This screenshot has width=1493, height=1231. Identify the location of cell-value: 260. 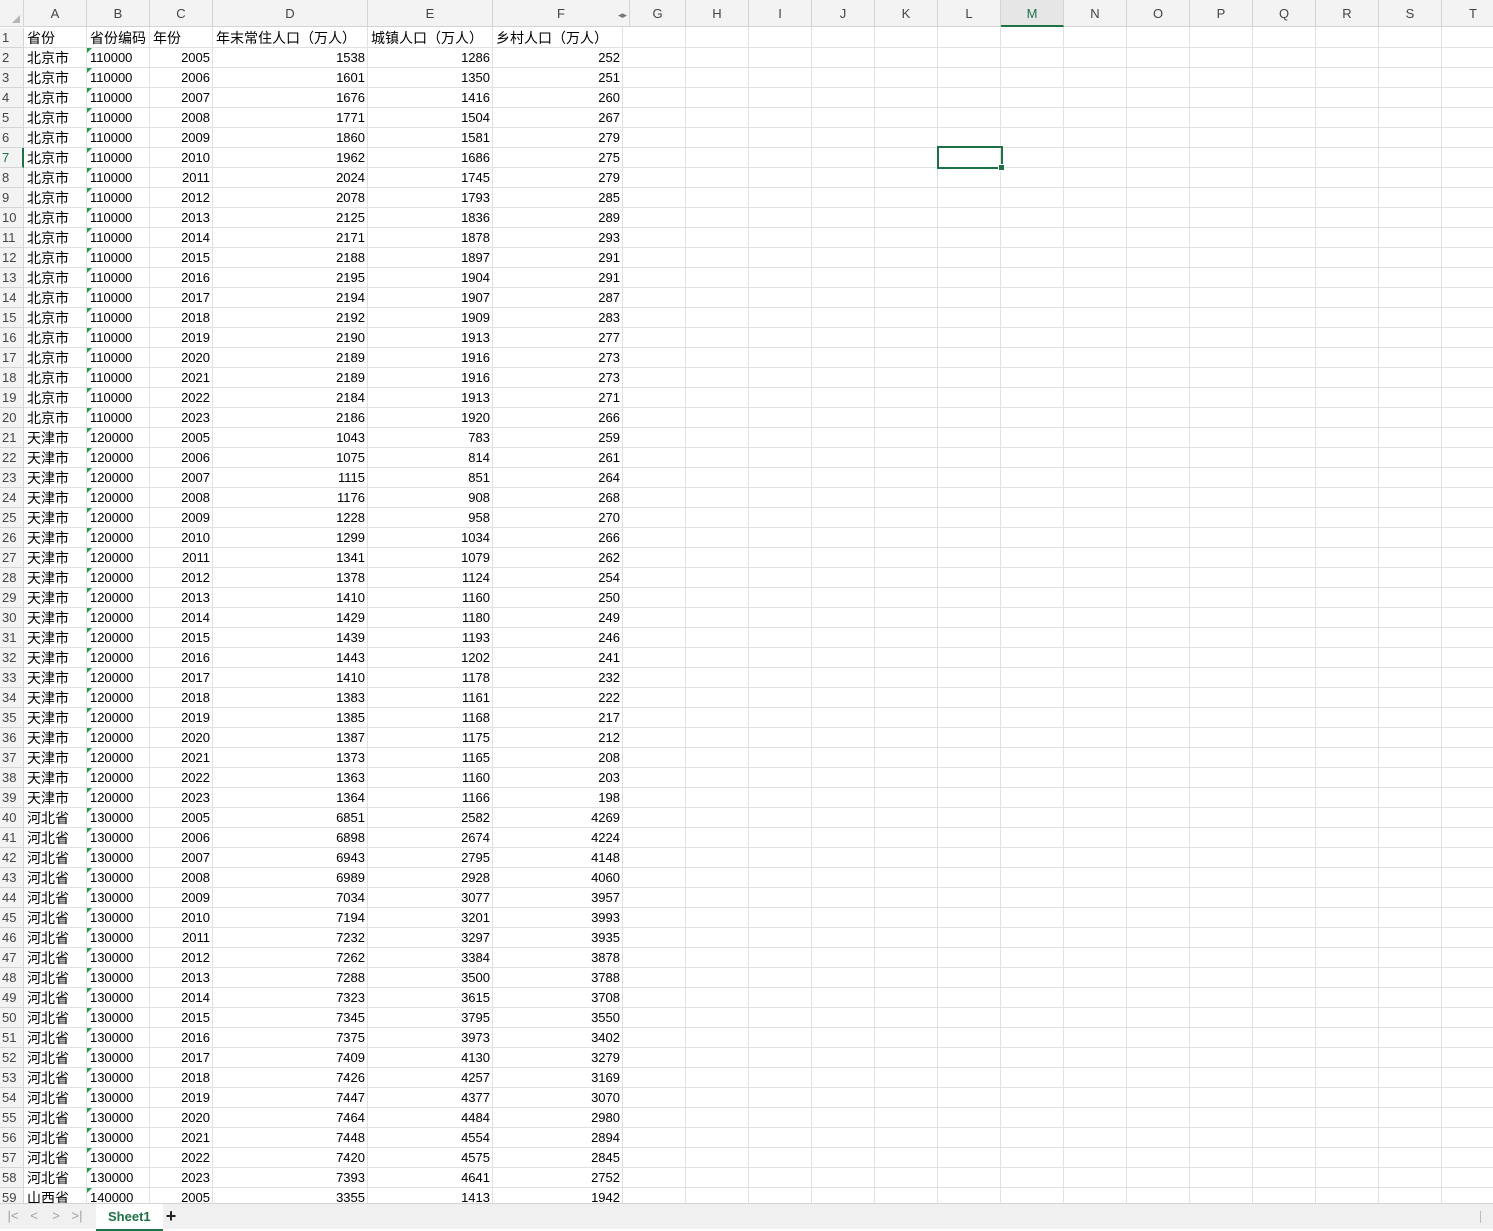
(557, 98).